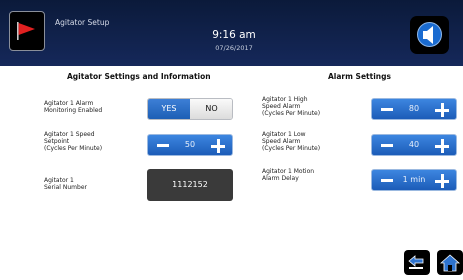  Describe the element at coordinates (73, 110) in the screenshot. I see `alarm-monitoring-label-line: Monitoring Enabled` at that location.